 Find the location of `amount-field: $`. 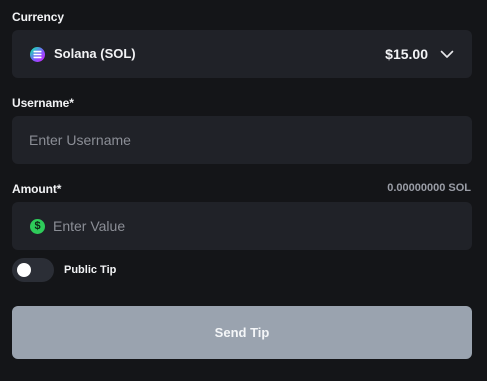

amount-field: $ is located at coordinates (242, 226).